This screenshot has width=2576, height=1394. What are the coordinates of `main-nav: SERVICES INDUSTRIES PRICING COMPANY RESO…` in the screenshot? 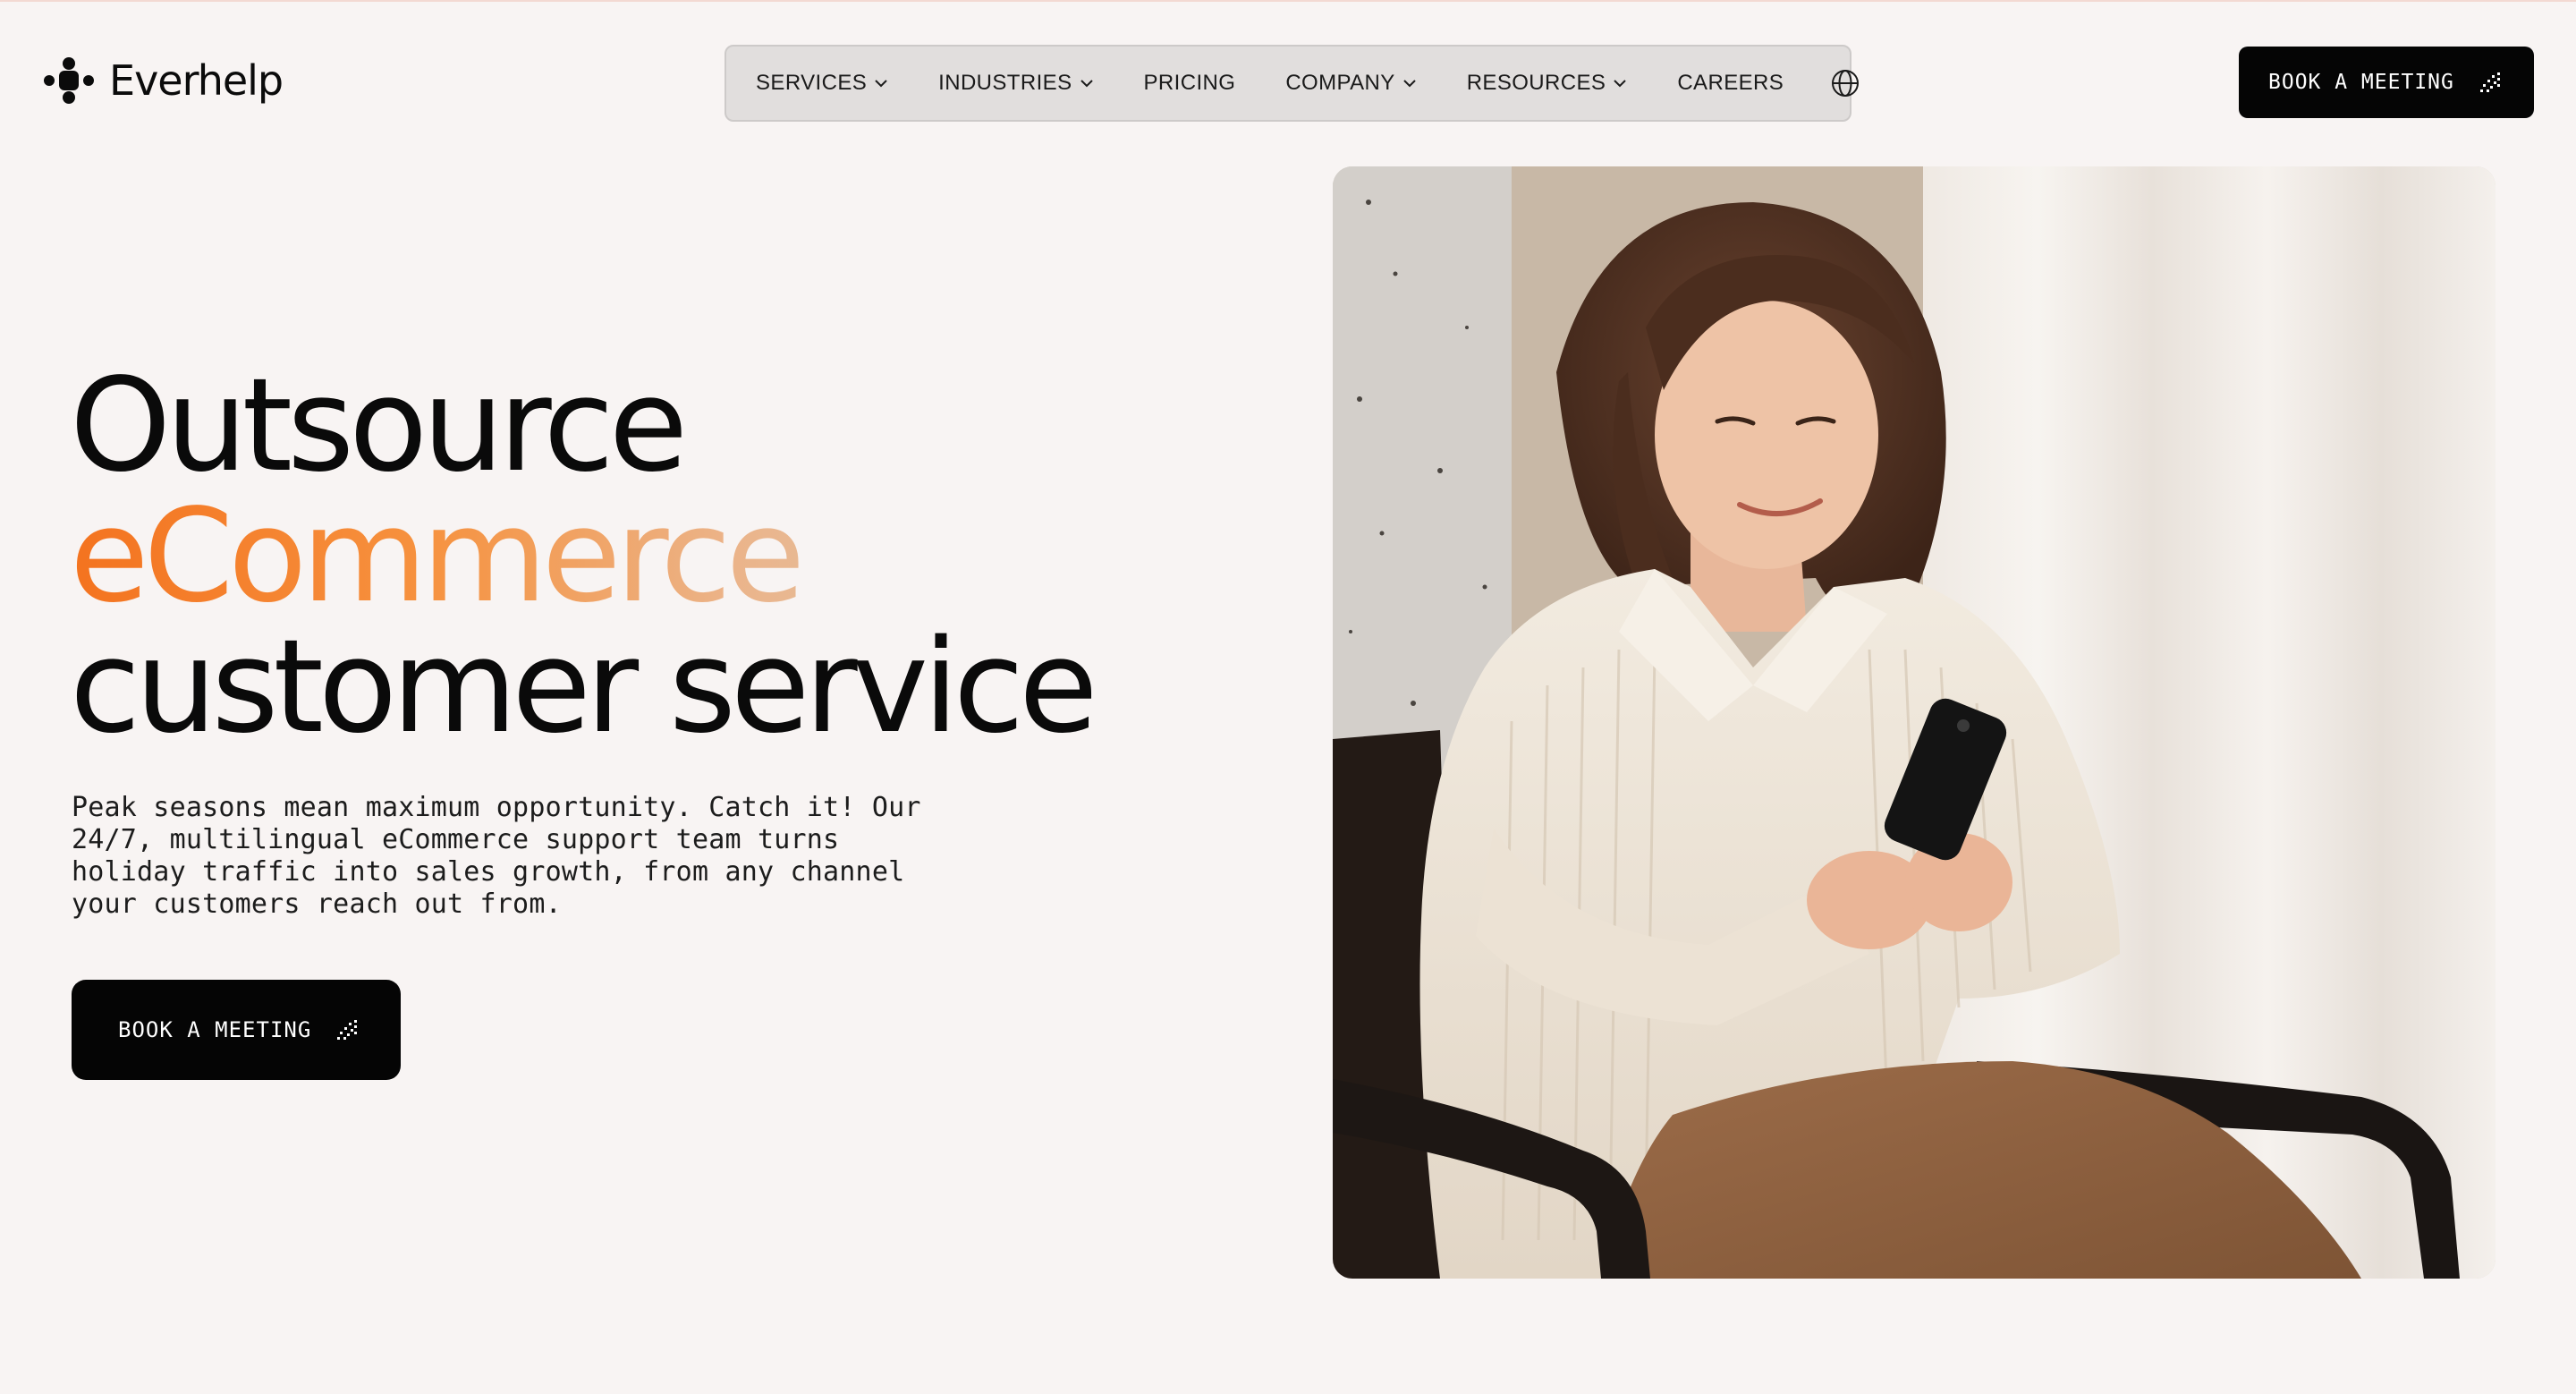 It's located at (1292, 83).